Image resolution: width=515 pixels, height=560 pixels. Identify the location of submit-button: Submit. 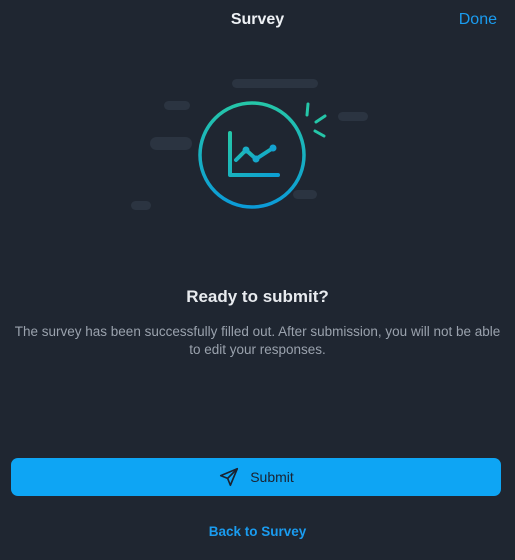
(256, 477).